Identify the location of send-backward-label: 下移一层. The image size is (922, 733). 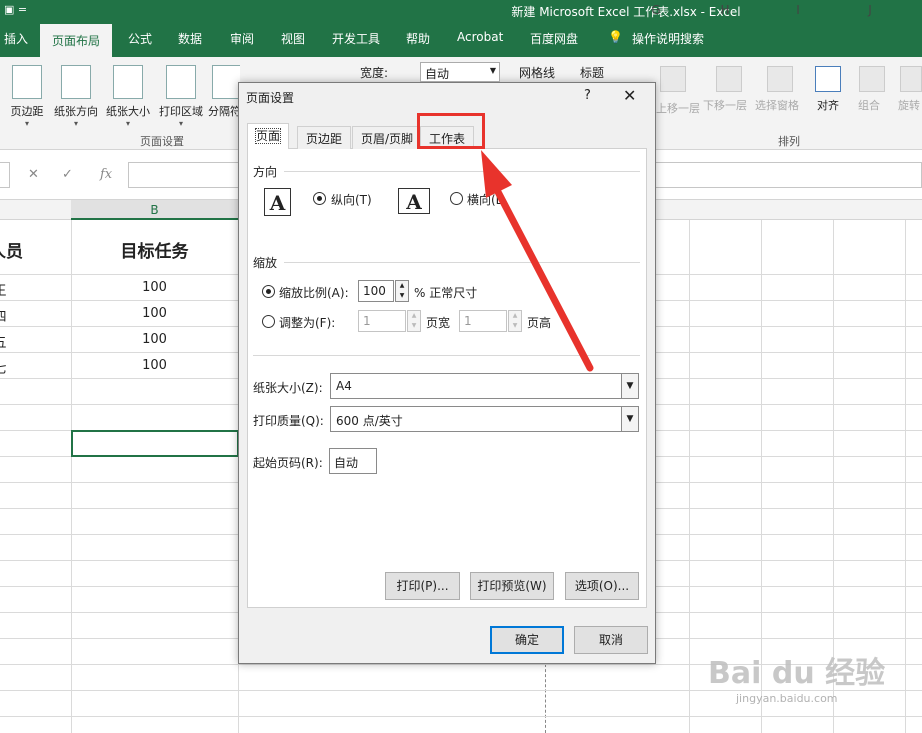
(725, 105).